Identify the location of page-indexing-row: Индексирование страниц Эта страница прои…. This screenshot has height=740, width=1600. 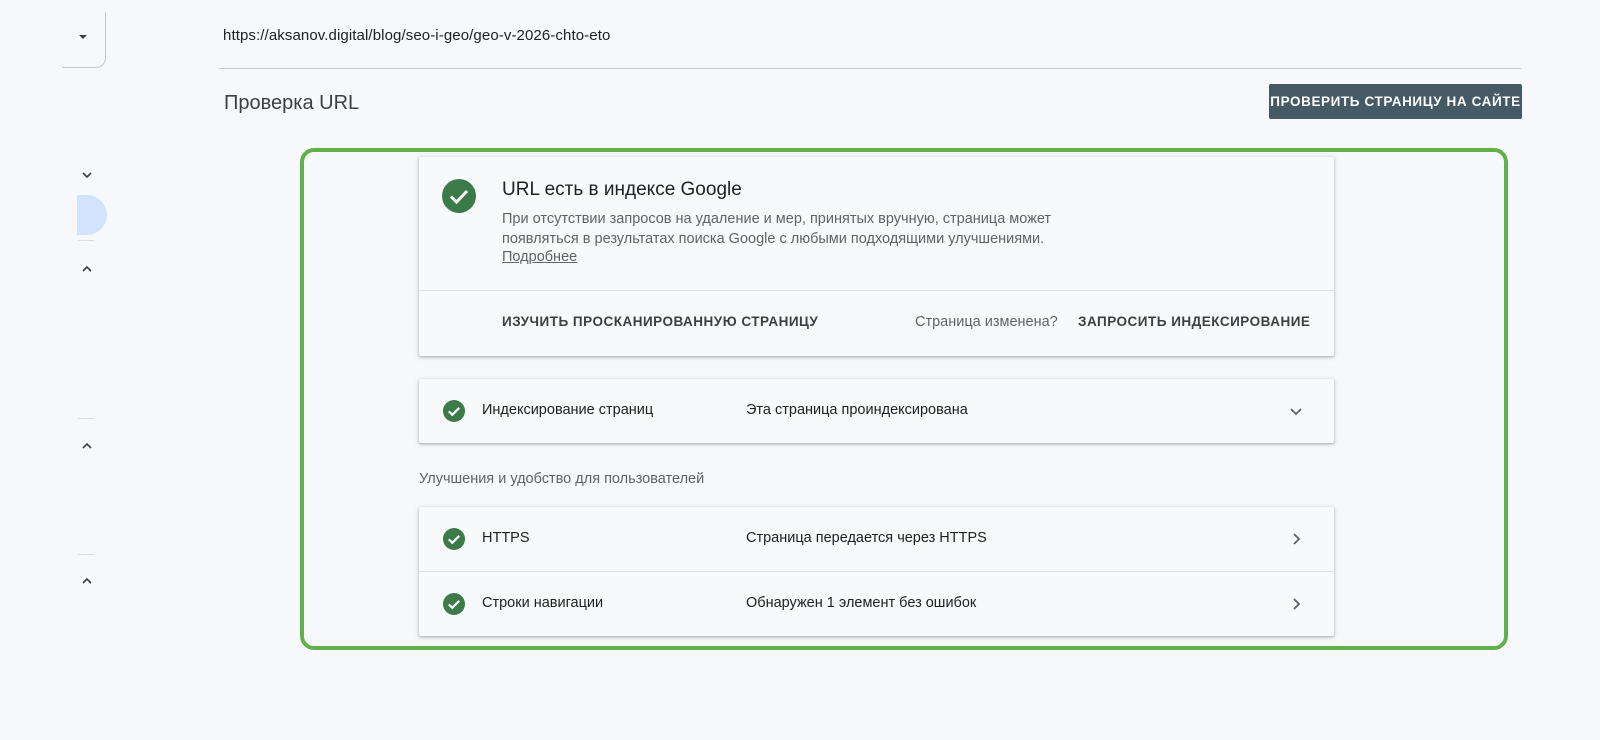
(876, 411).